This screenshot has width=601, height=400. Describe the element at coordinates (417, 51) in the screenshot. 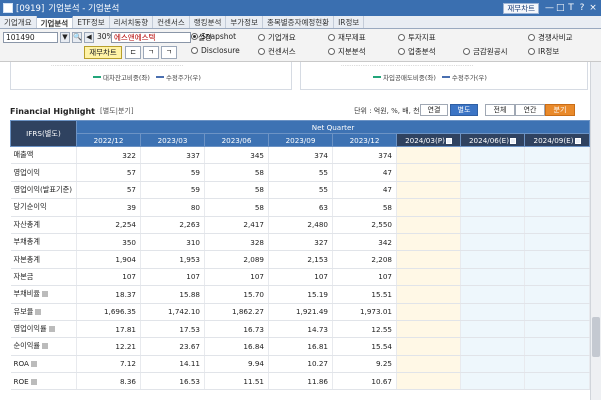

I see `radio-industry: 업종분석` at that location.